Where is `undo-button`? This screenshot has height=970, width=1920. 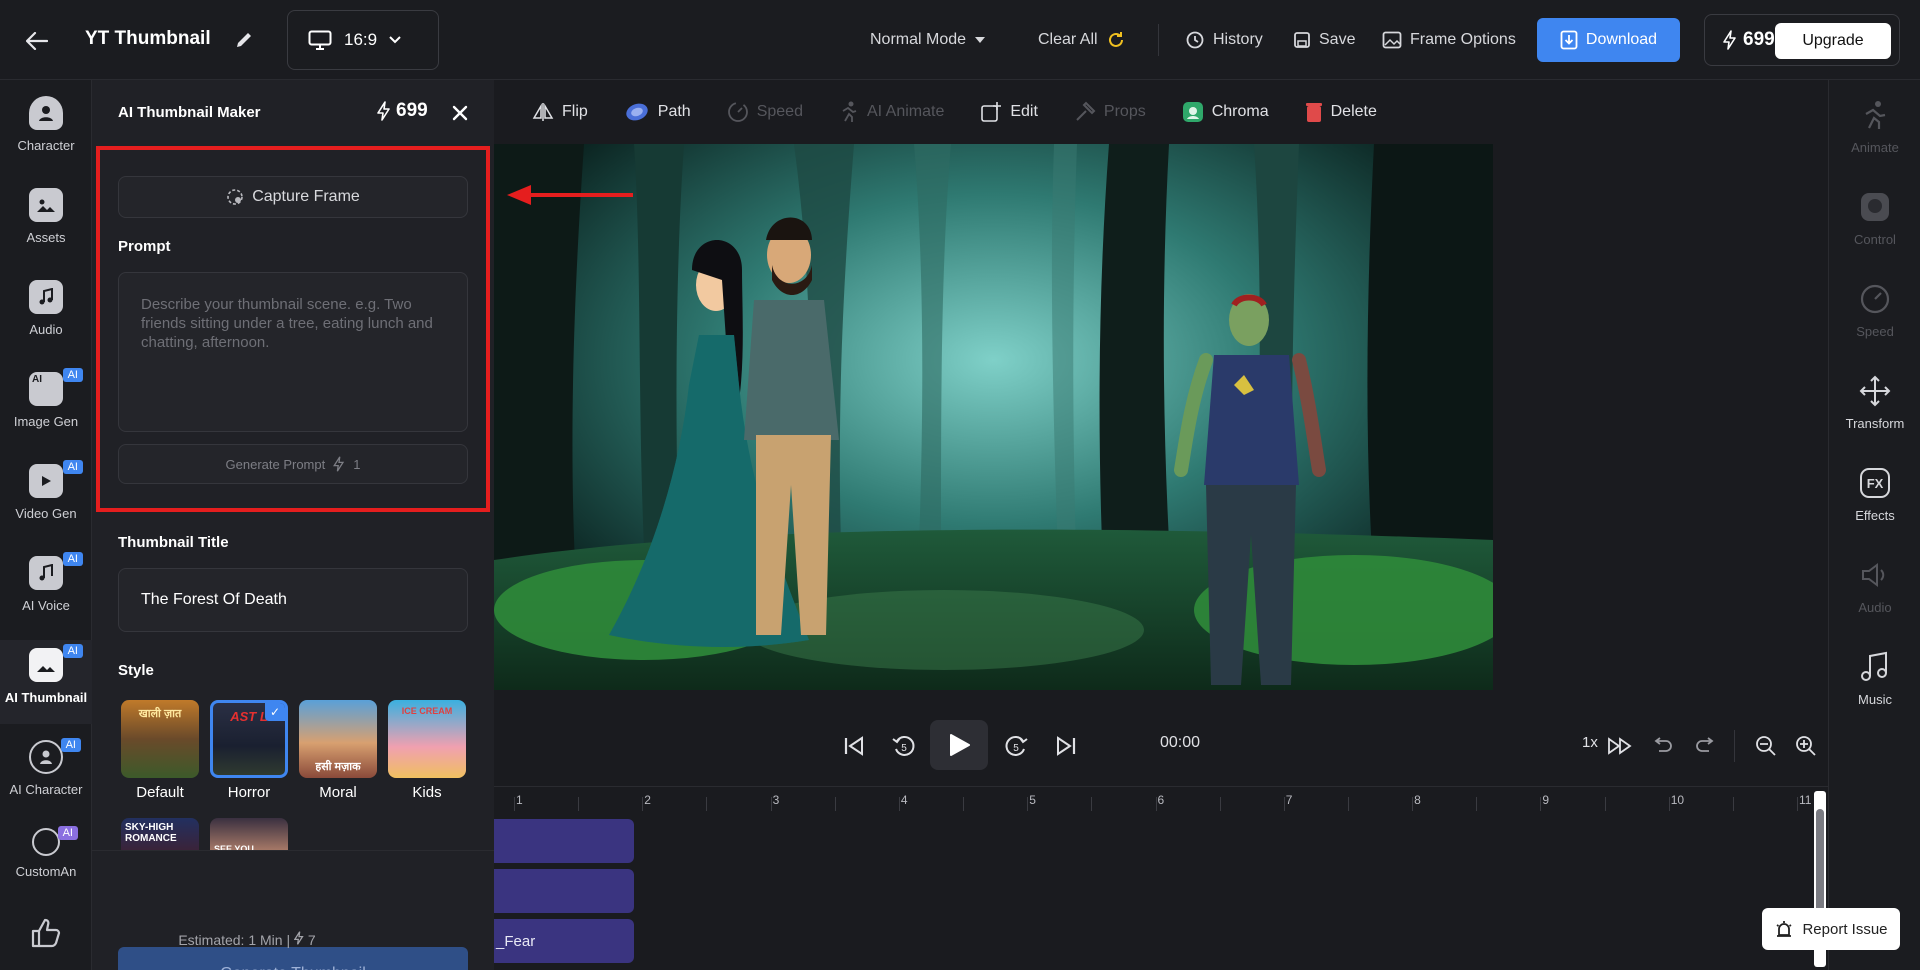
undo-button is located at coordinates (1662, 746).